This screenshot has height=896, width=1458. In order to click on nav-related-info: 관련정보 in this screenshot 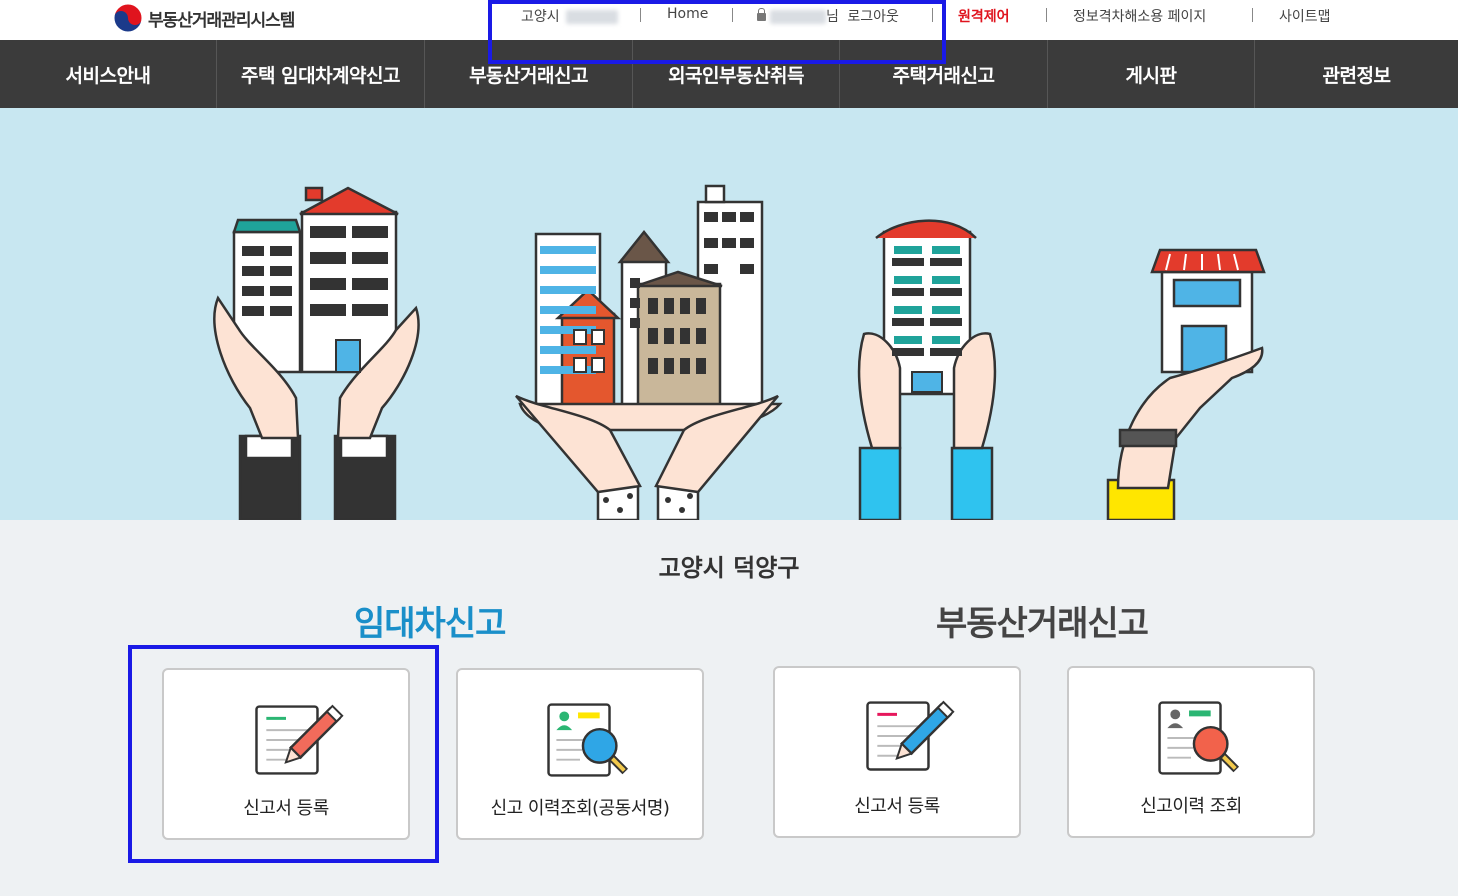, I will do `click(1356, 74)`.